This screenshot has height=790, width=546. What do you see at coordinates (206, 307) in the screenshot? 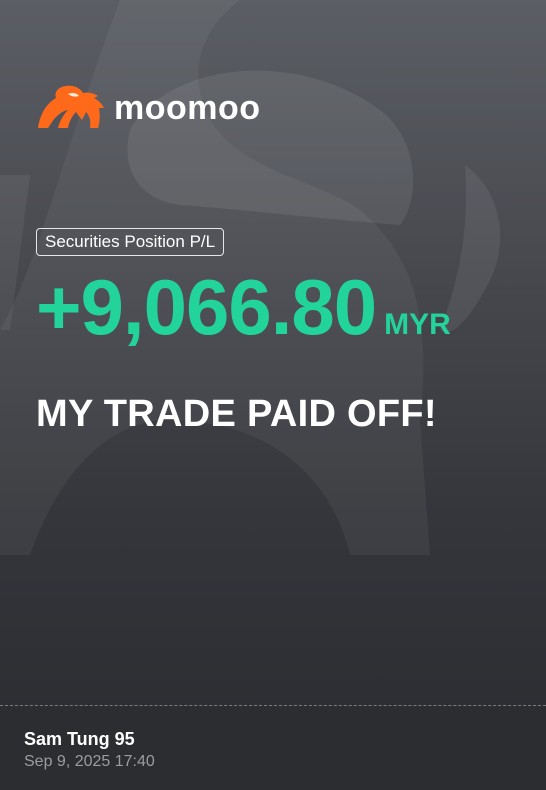
I see `pl-amount: +9,066.80` at bounding box center [206, 307].